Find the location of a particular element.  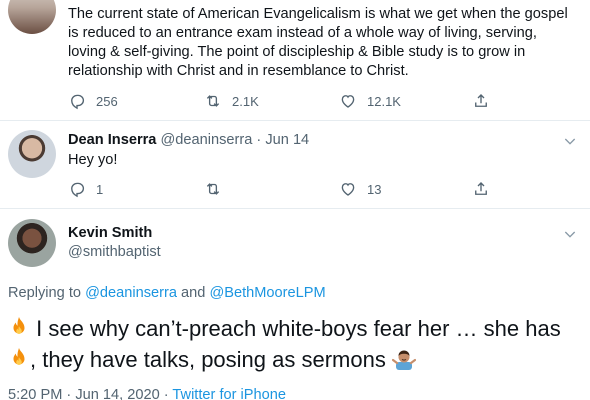

retweet-button: 2.1K is located at coordinates (231, 101).